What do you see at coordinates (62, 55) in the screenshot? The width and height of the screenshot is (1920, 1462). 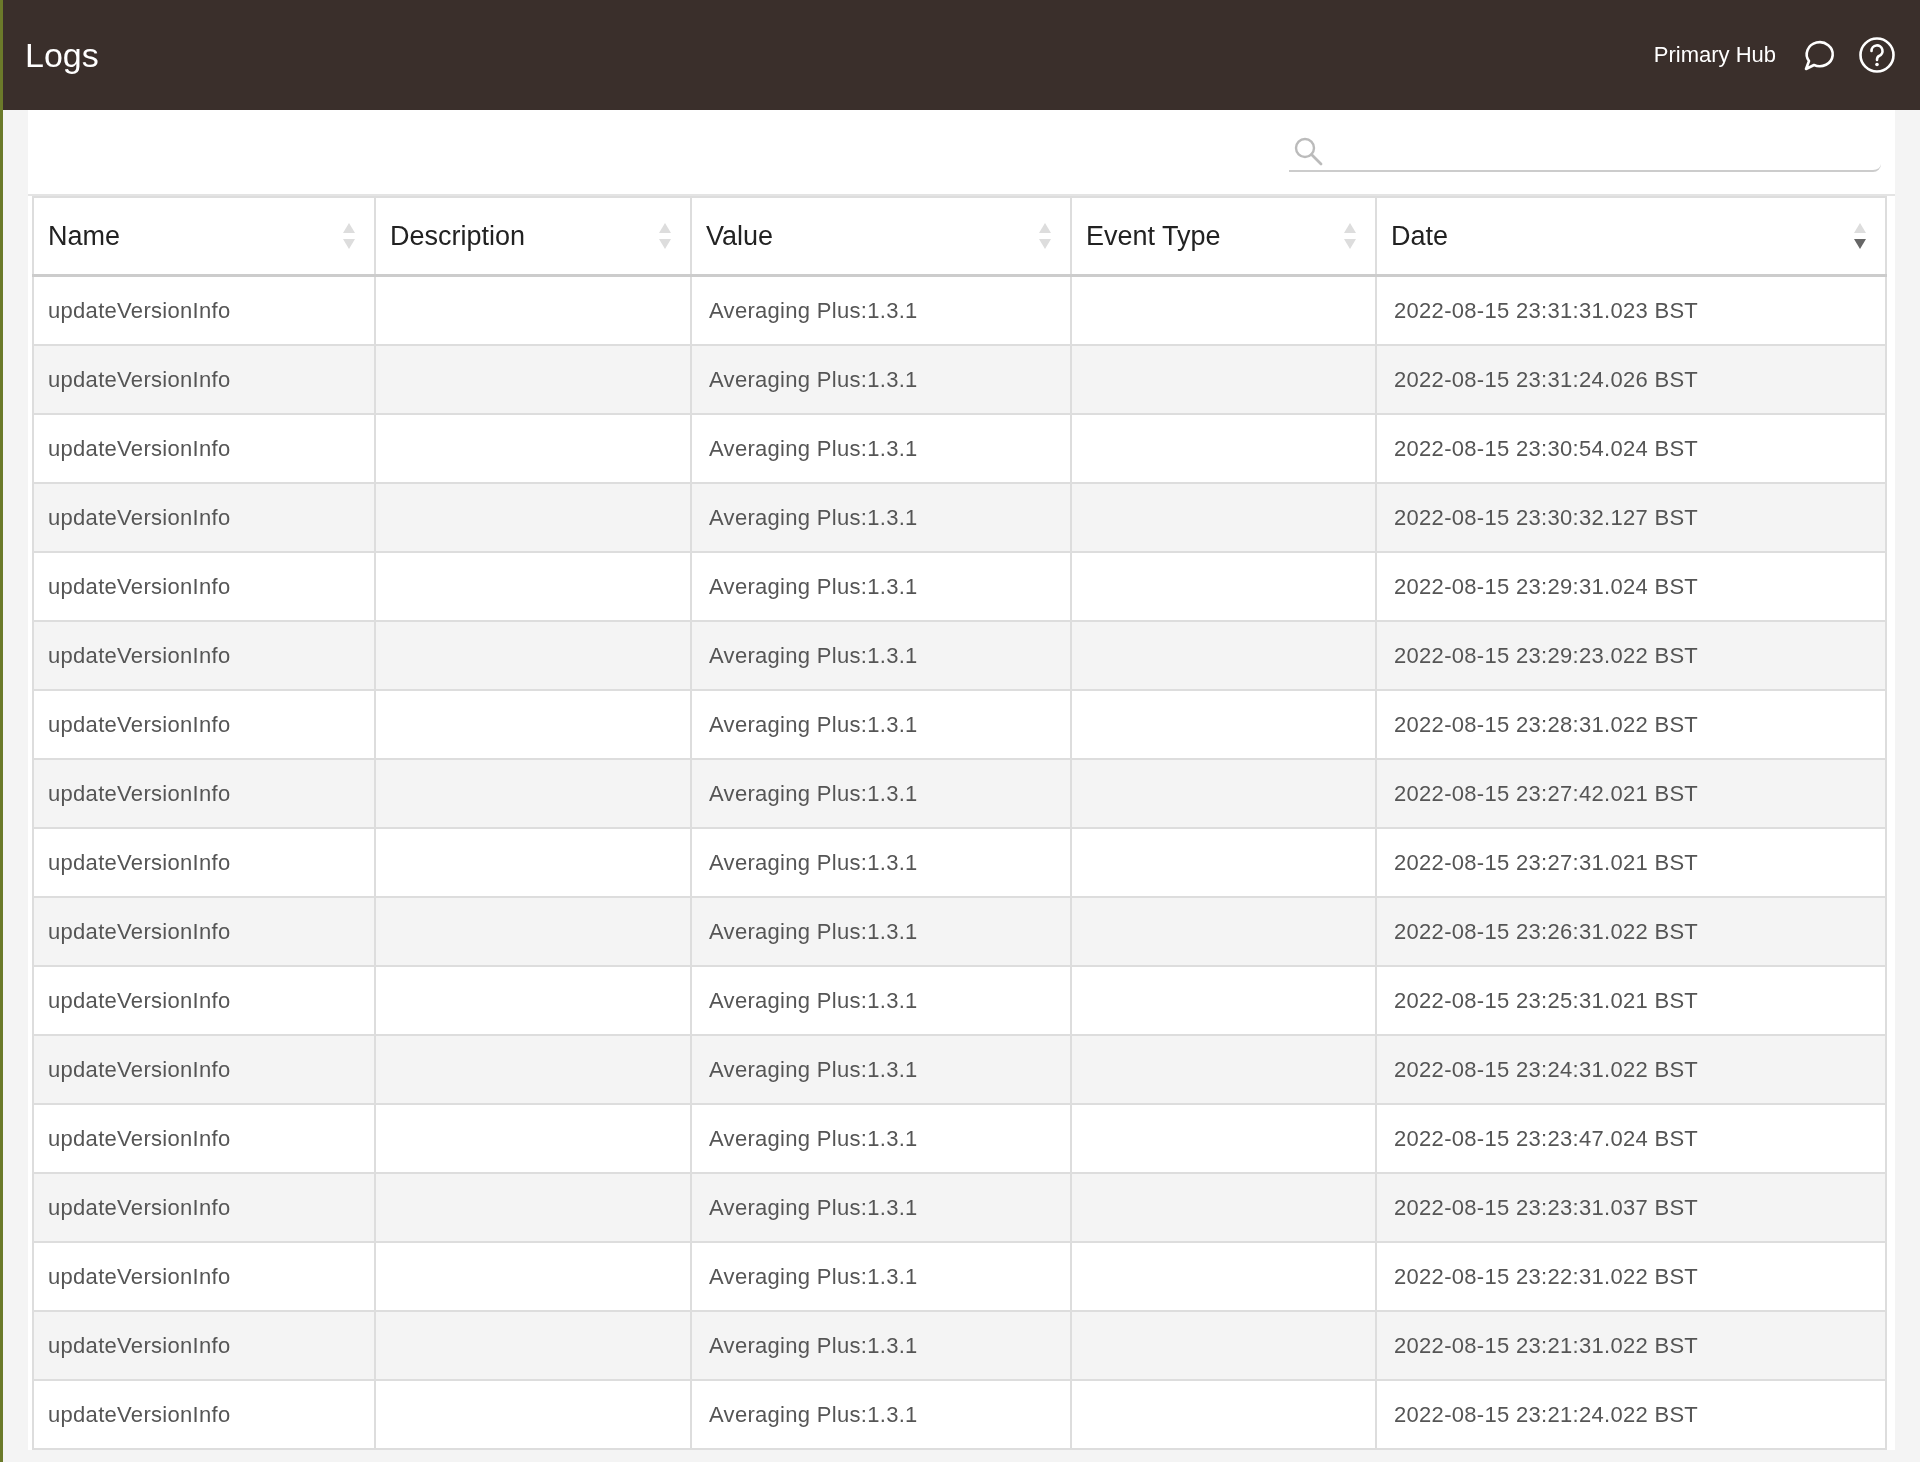 I see `page-title: Logs` at bounding box center [62, 55].